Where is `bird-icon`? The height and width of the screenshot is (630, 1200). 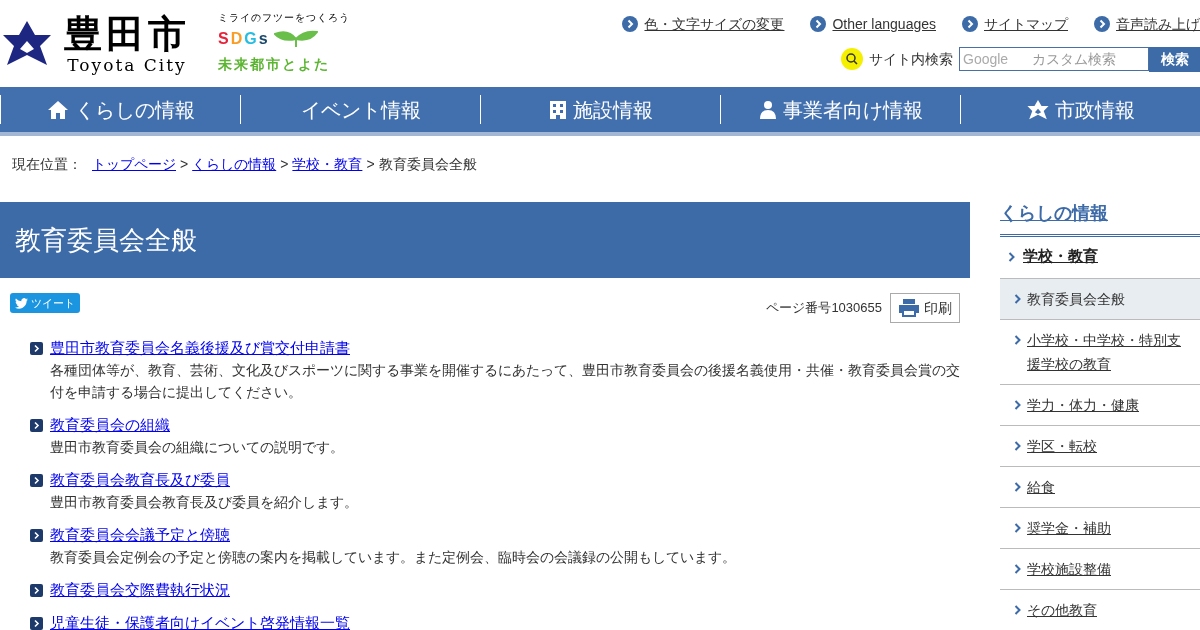
bird-icon is located at coordinates (21, 303).